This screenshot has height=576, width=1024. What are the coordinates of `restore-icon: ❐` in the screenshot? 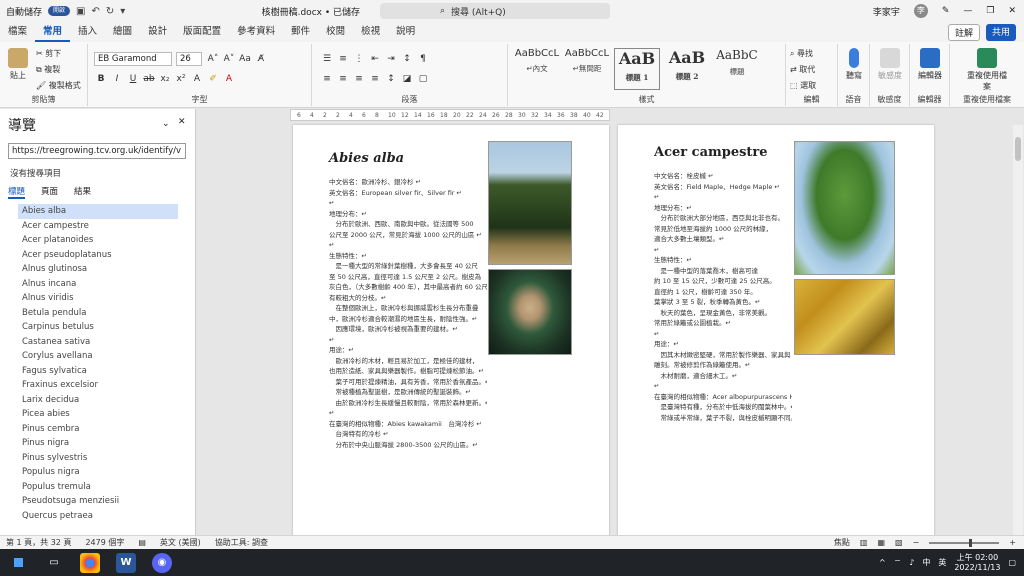 It's located at (990, 11).